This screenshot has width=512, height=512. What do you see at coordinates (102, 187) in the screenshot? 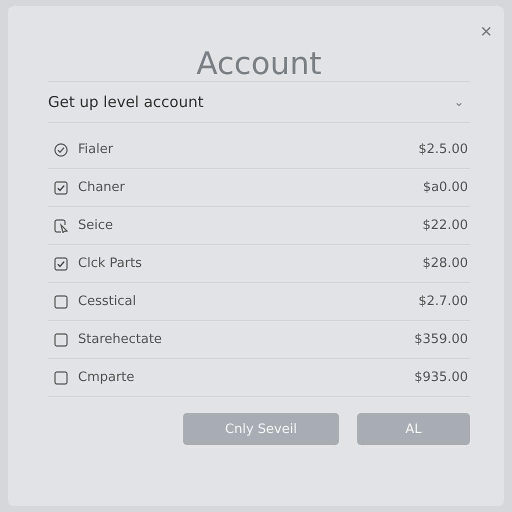
I see `item-label: Chaner` at bounding box center [102, 187].